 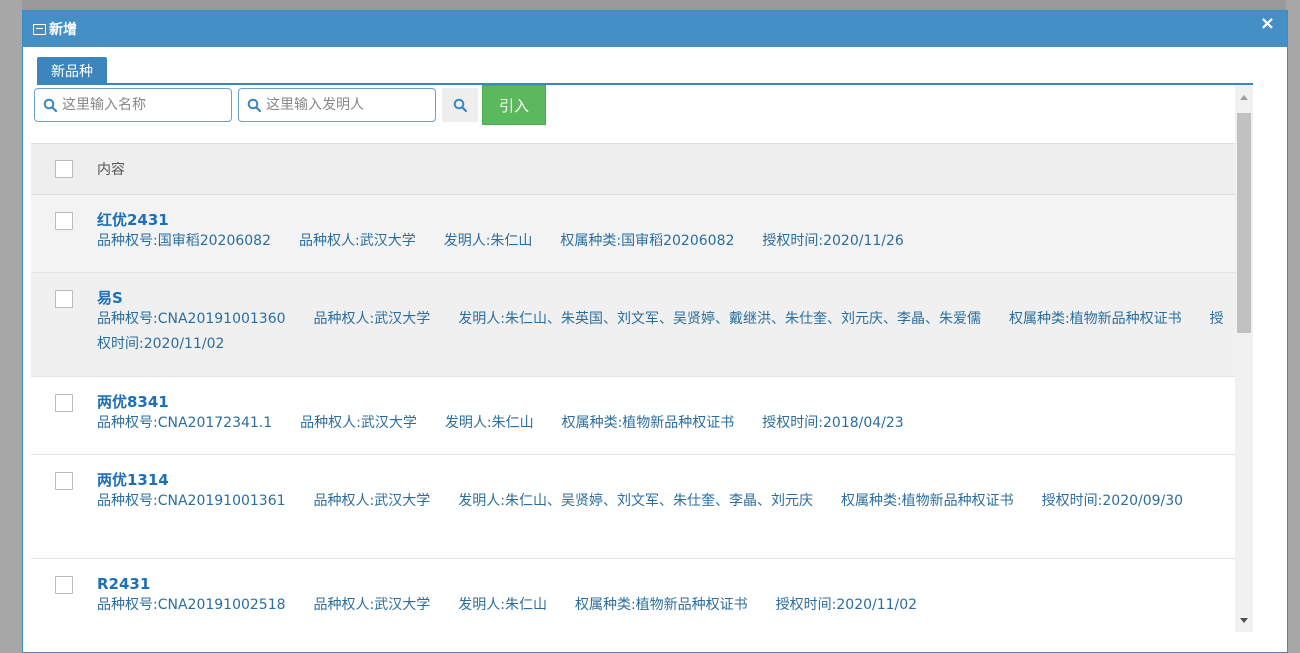 I want to click on header-content-label: 内容, so click(x=111, y=170).